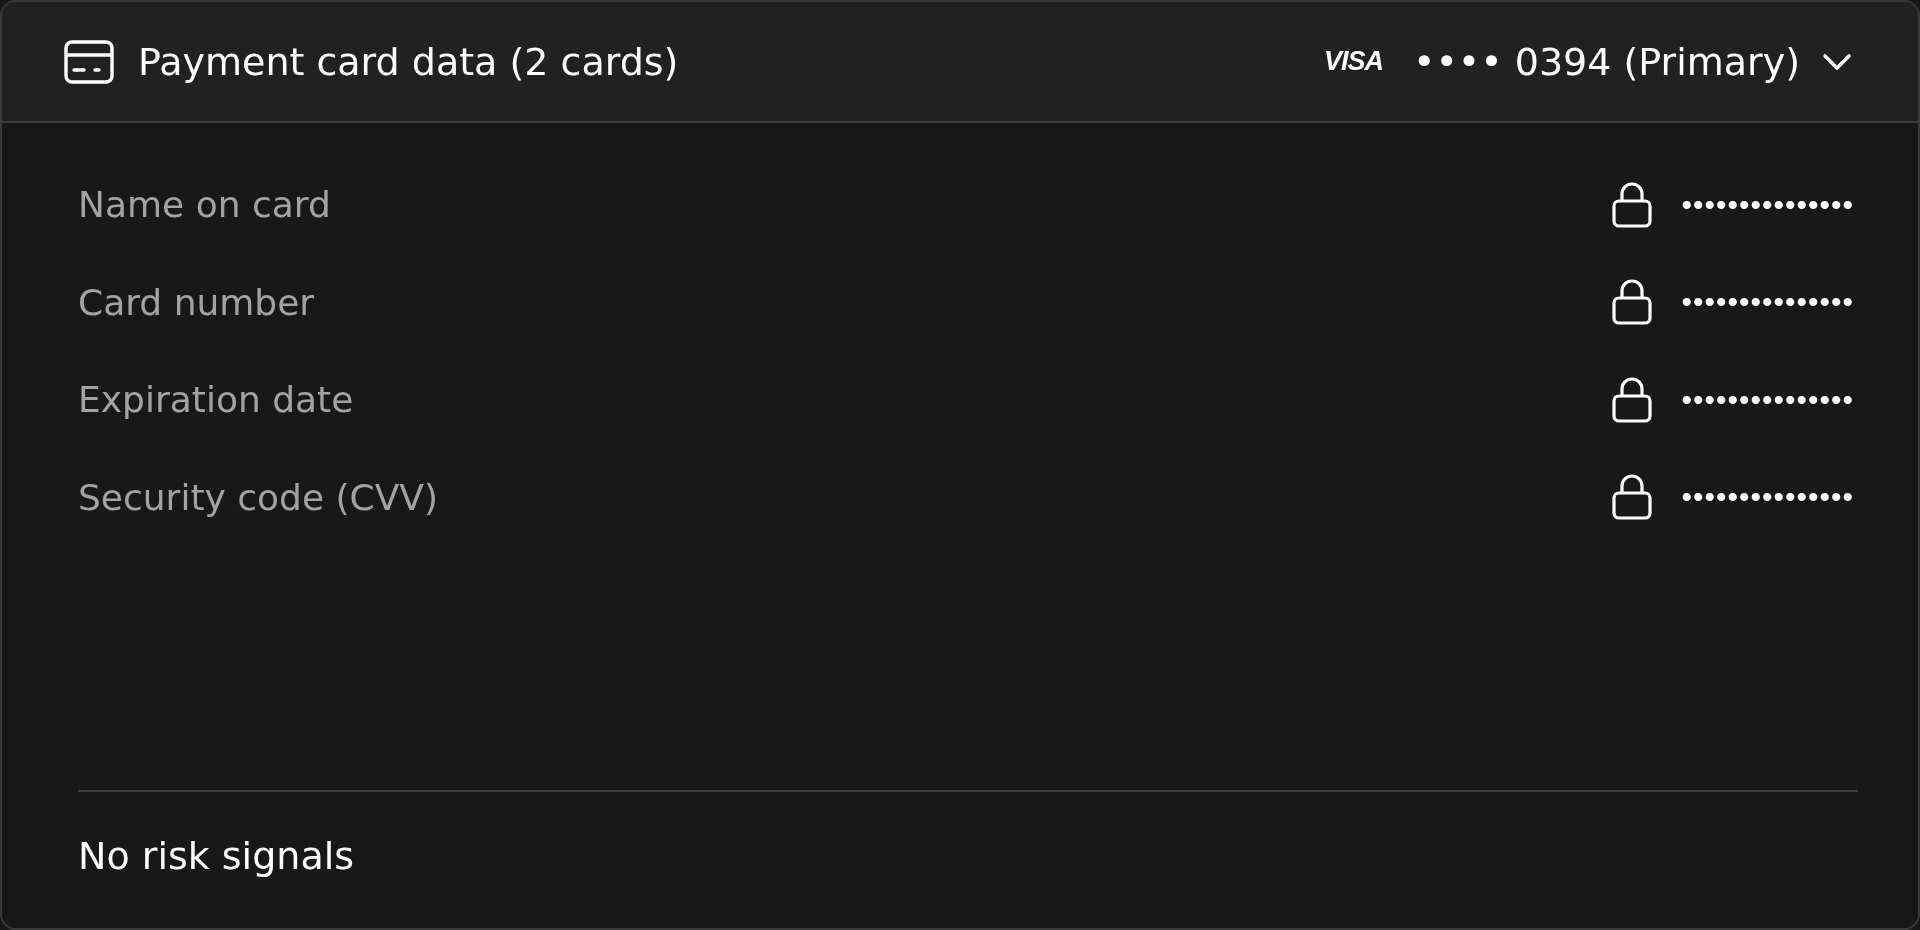  Describe the element at coordinates (216, 400) in the screenshot. I see `field-label: Expiration date` at that location.